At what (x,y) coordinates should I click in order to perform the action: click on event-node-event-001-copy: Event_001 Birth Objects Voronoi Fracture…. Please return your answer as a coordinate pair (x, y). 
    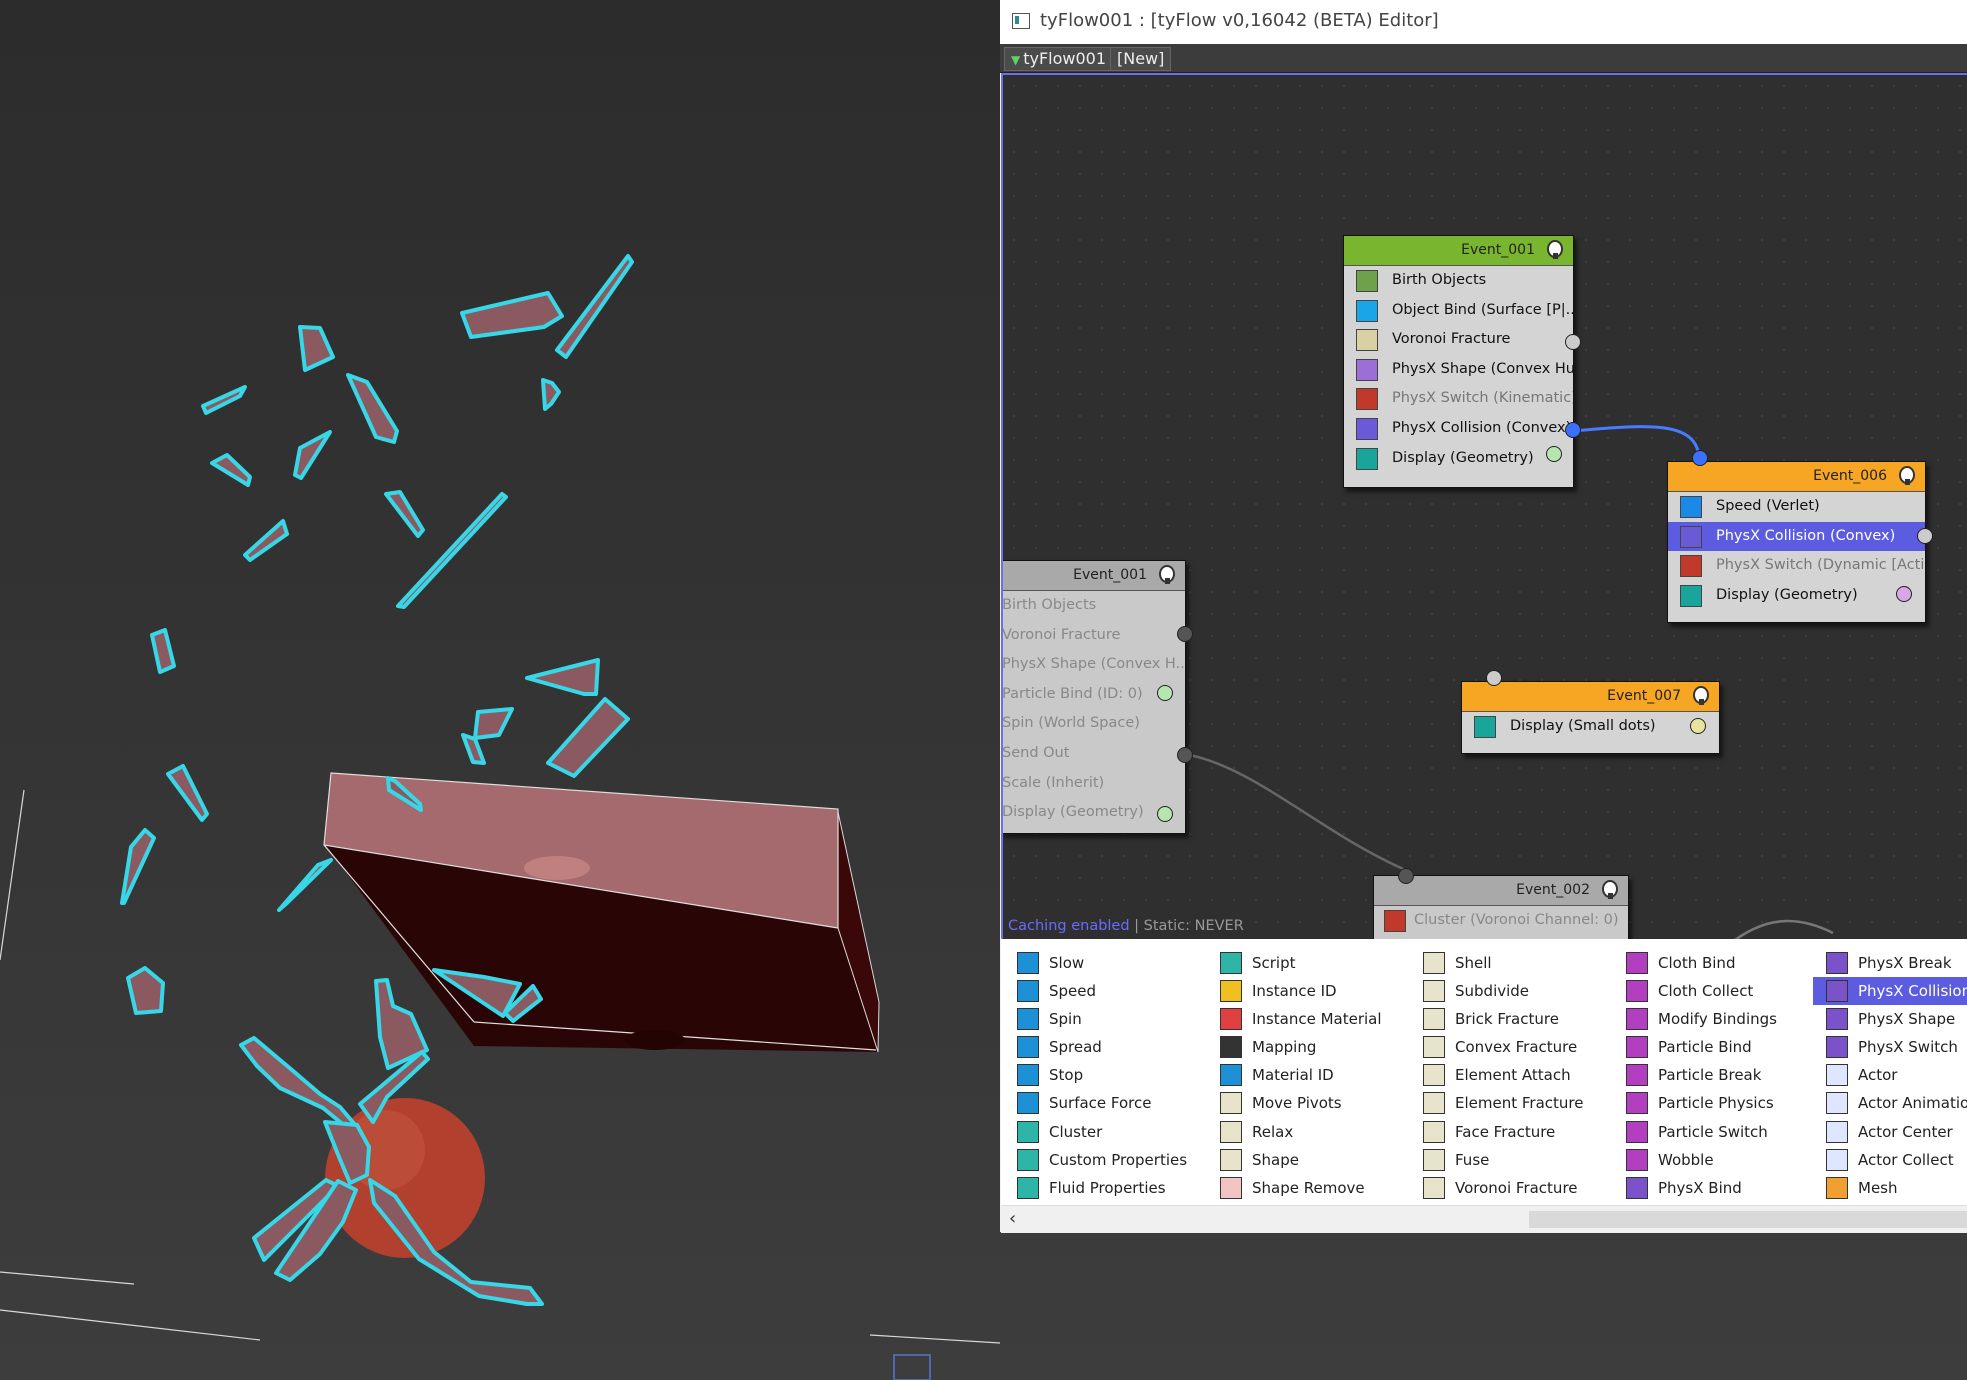
    Looking at the image, I should click on (1098, 697).